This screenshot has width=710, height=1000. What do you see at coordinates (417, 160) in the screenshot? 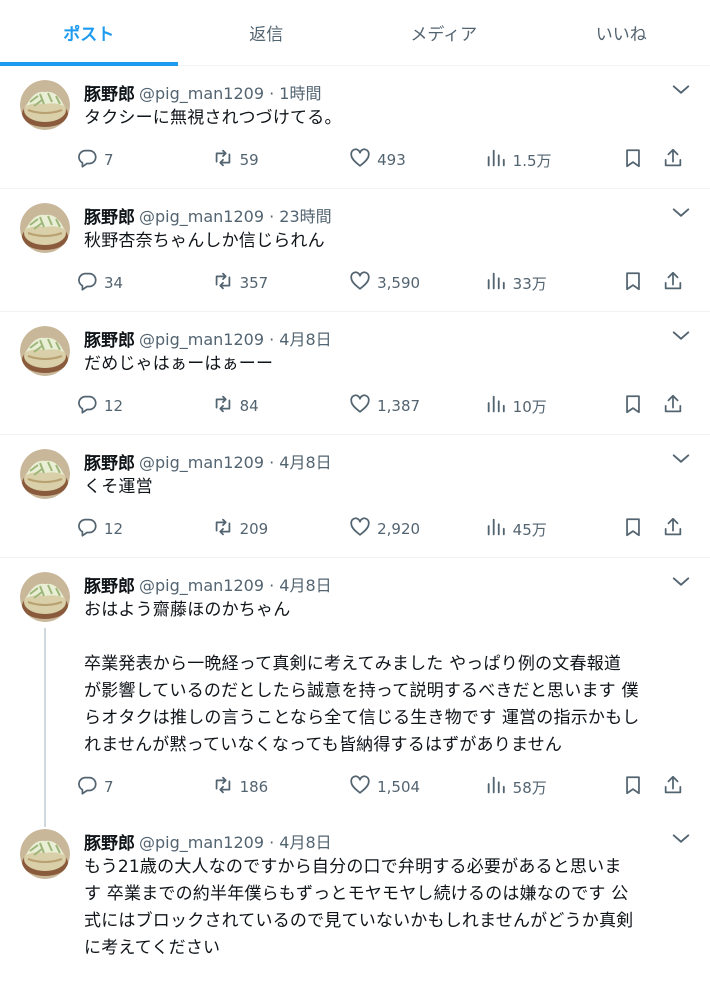
I see `like-button: 493` at bounding box center [417, 160].